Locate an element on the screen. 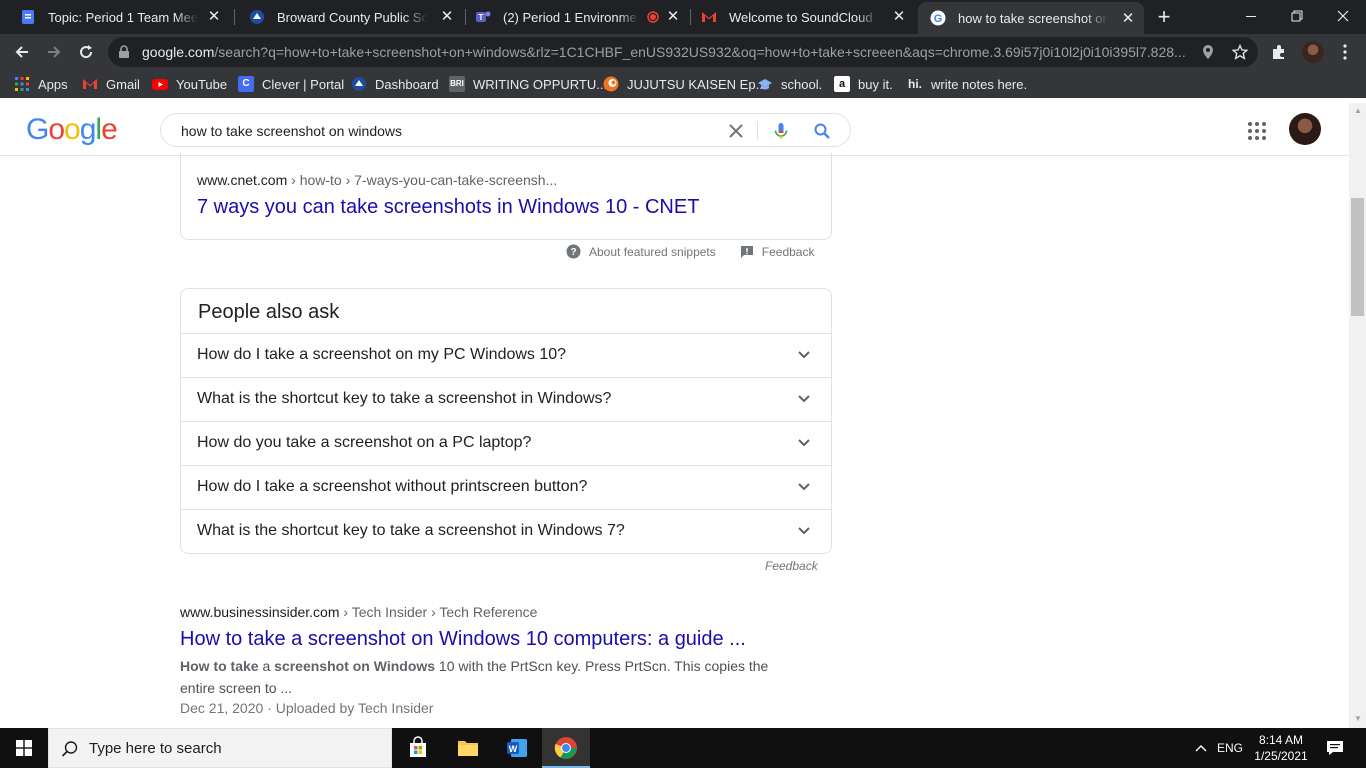 Image resolution: width=1366 pixels, height=768 pixels. paa-title: People also ask is located at coordinates (269, 312).